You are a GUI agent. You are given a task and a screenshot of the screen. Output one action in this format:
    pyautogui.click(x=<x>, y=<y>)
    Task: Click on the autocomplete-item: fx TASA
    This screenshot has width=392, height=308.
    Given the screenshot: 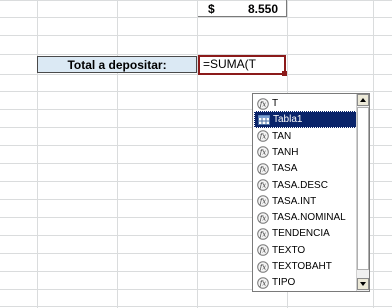 What is the action you would take?
    pyautogui.click(x=306, y=168)
    